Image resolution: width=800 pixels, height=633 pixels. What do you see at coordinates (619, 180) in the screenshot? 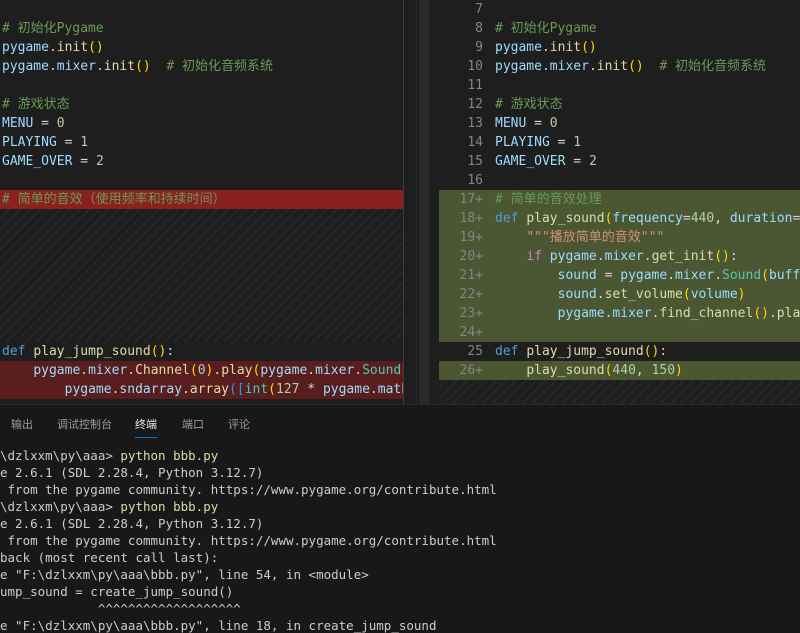
I see `code-line: 16` at bounding box center [619, 180].